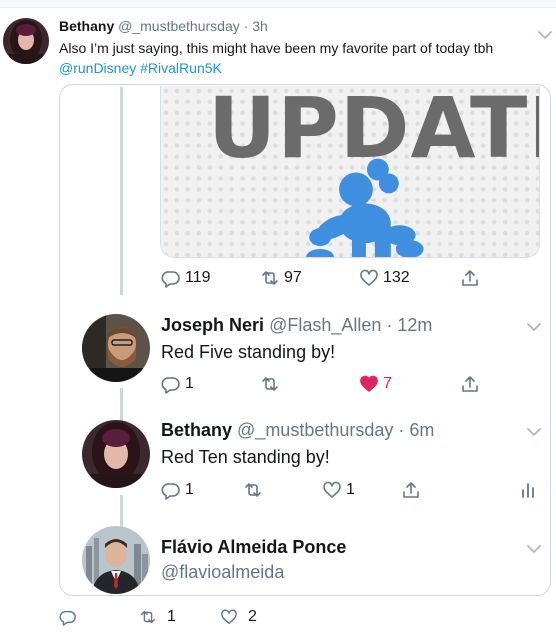  Describe the element at coordinates (350, 489) in the screenshot. I see `like-count: 1` at that location.